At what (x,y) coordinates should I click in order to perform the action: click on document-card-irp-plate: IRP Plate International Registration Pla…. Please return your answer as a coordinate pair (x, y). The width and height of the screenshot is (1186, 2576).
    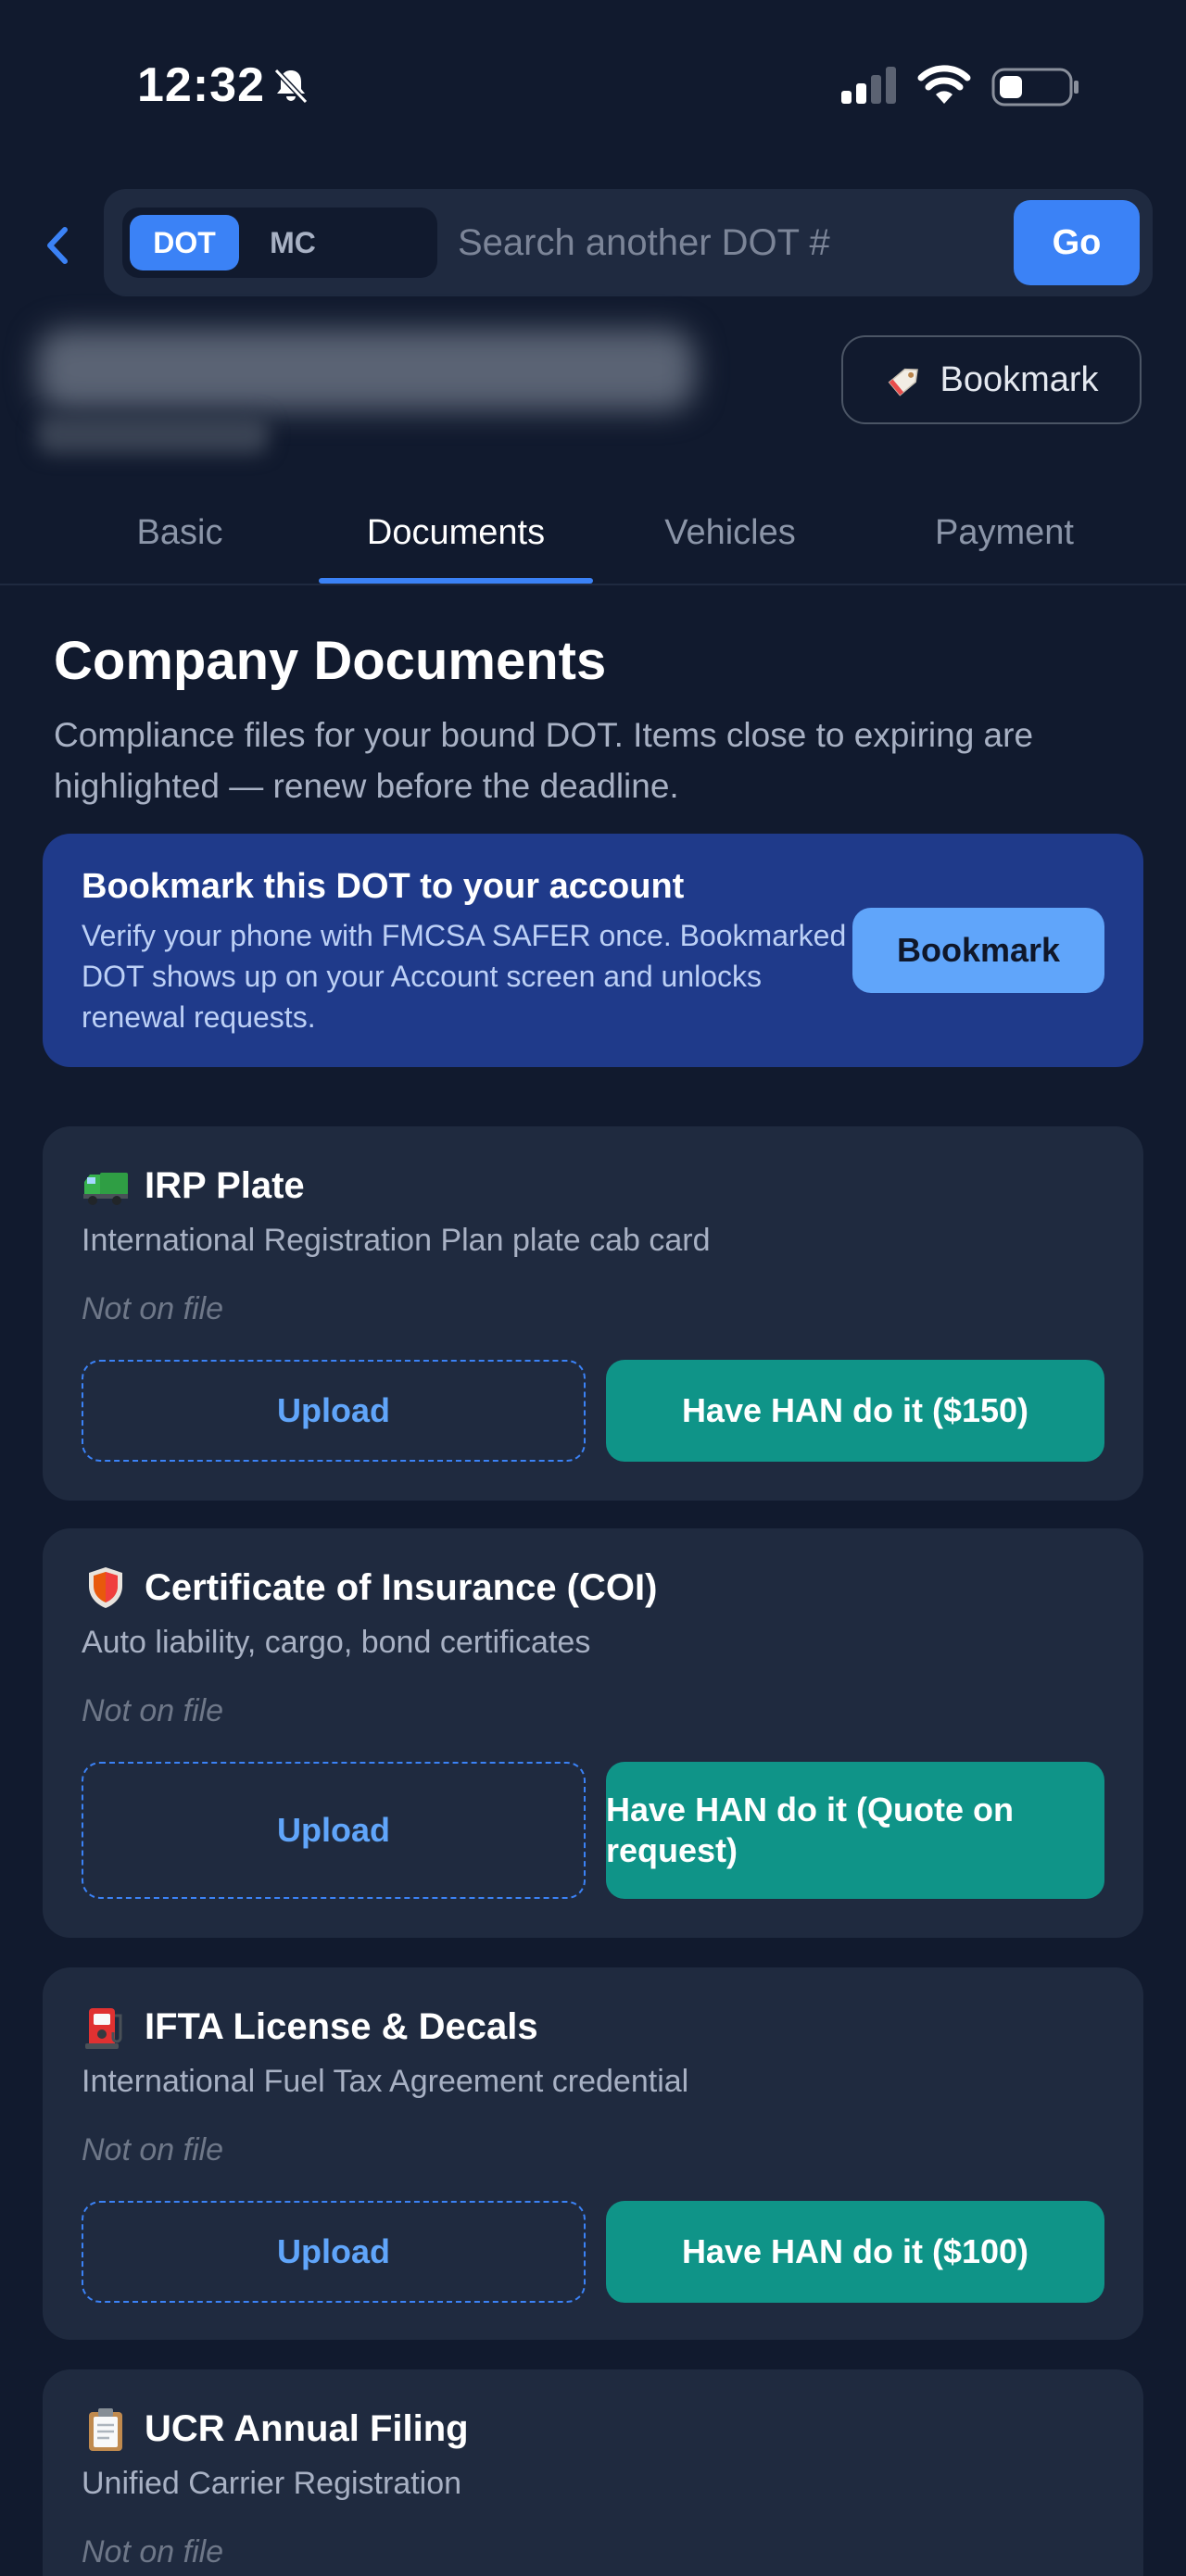
    Looking at the image, I should click on (593, 1313).